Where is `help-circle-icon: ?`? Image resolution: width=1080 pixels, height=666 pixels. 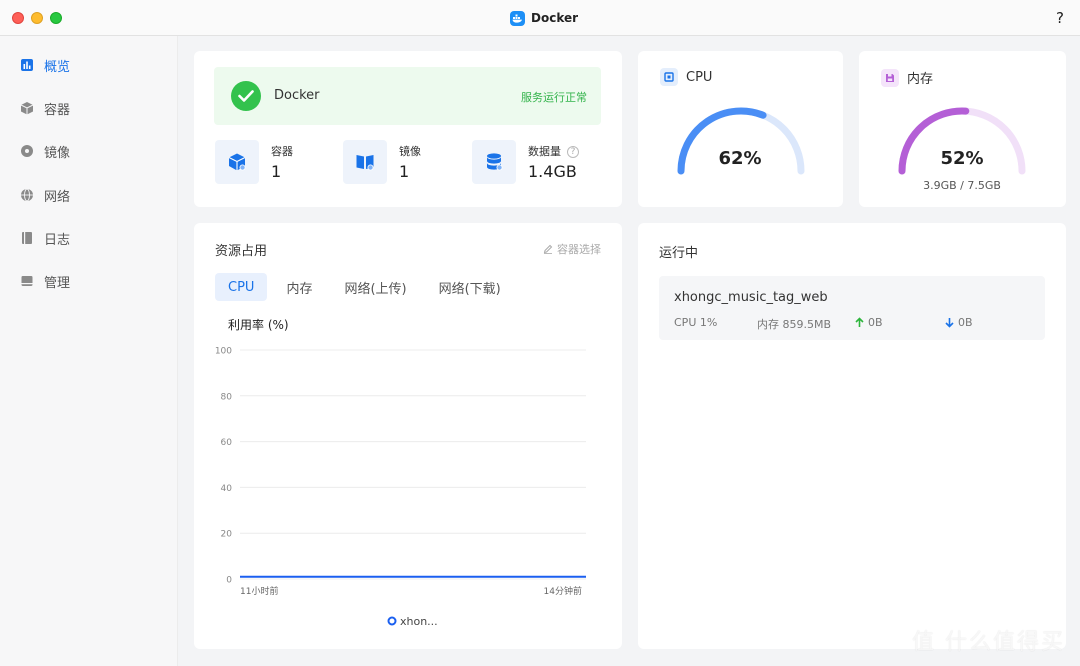 help-circle-icon: ? is located at coordinates (573, 152).